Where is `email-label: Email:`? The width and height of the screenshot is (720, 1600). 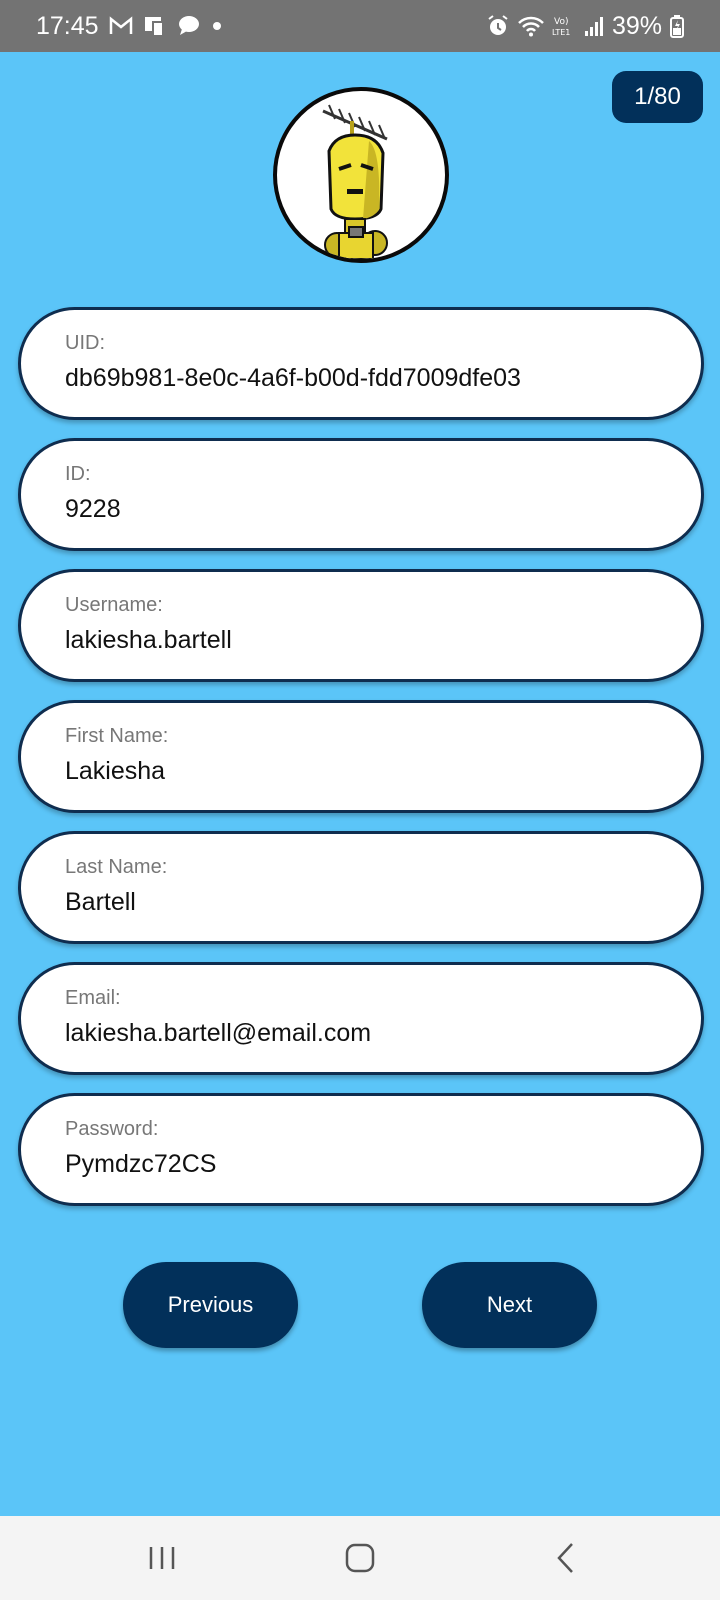
email-label: Email: is located at coordinates (93, 998).